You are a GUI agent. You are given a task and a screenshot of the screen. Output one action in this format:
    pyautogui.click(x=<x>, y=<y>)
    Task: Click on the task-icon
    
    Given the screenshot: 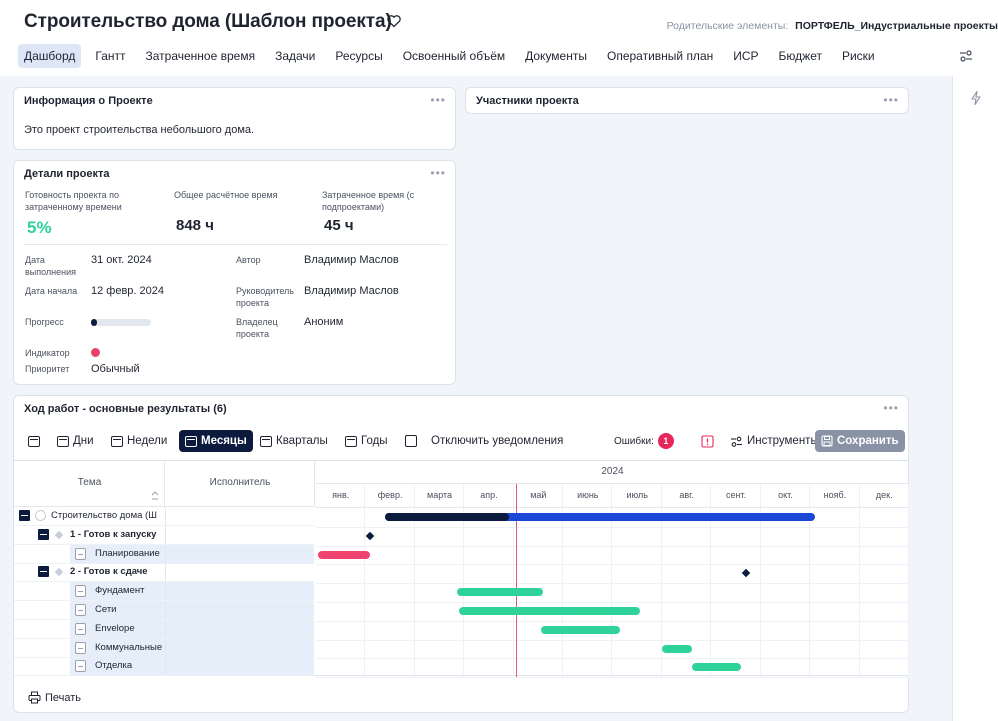 What is the action you would take?
    pyautogui.click(x=80, y=553)
    